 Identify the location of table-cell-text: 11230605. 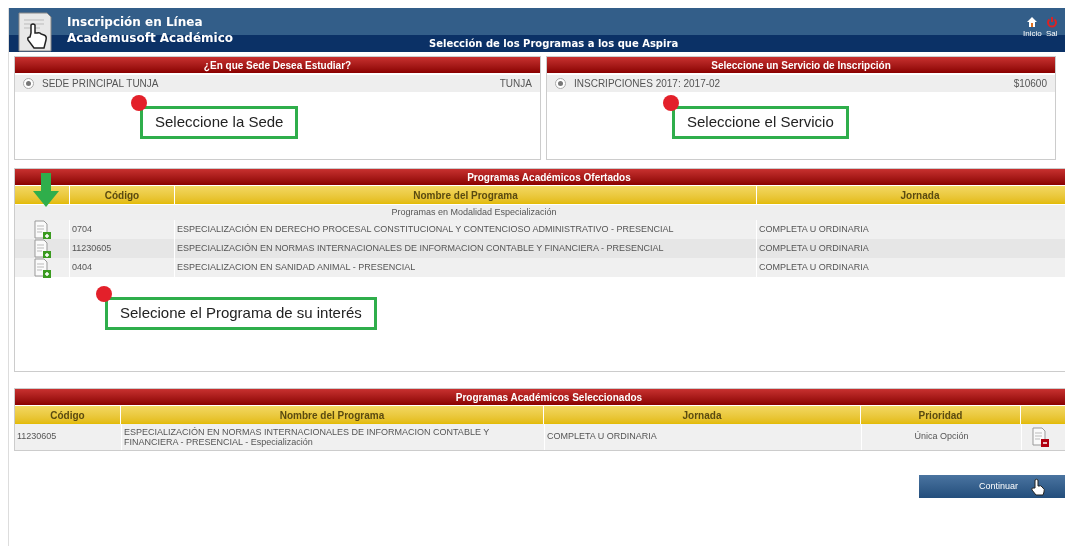
(37, 437).